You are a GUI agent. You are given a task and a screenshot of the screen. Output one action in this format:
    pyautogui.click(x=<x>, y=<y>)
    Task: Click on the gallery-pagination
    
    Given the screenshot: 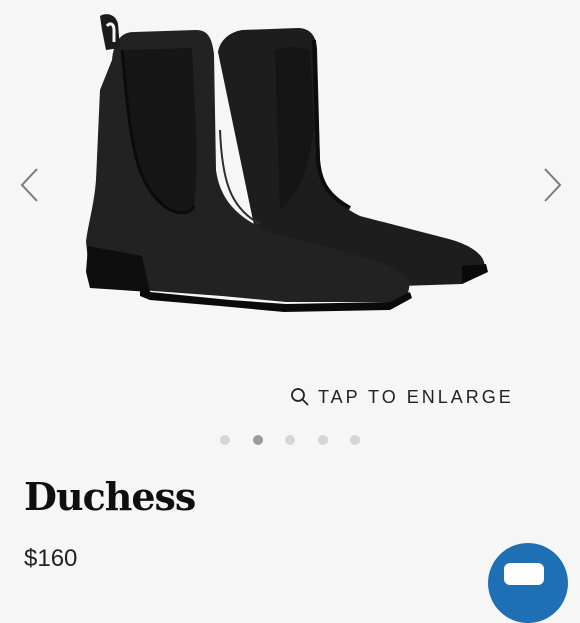 What is the action you would take?
    pyautogui.click(x=290, y=440)
    